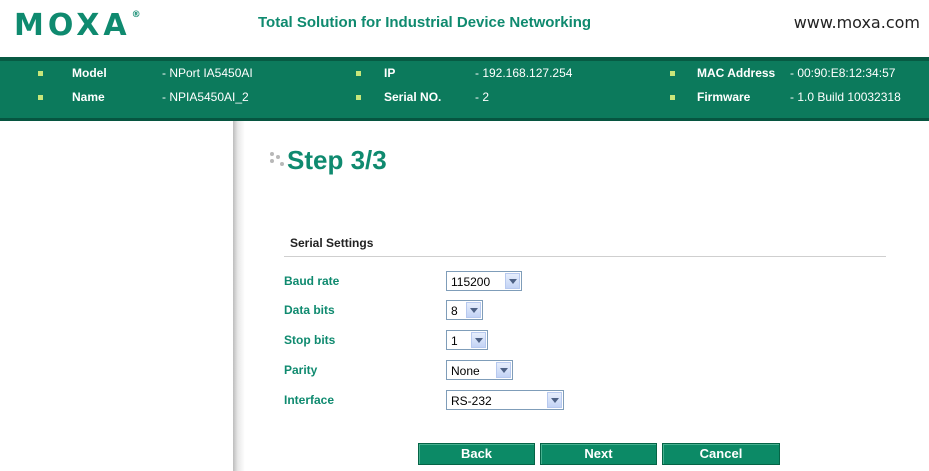 The width and height of the screenshot is (929, 471). What do you see at coordinates (524, 73) in the screenshot?
I see `ip-value: - 192.168.127.254` at bounding box center [524, 73].